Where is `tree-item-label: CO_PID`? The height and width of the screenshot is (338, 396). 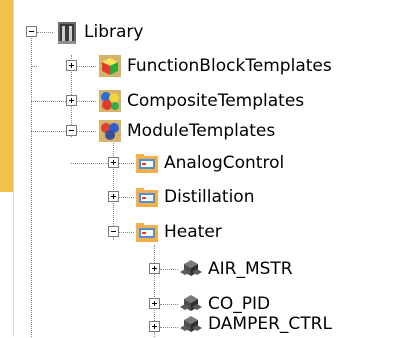 tree-item-label: CO_PID is located at coordinates (239, 304).